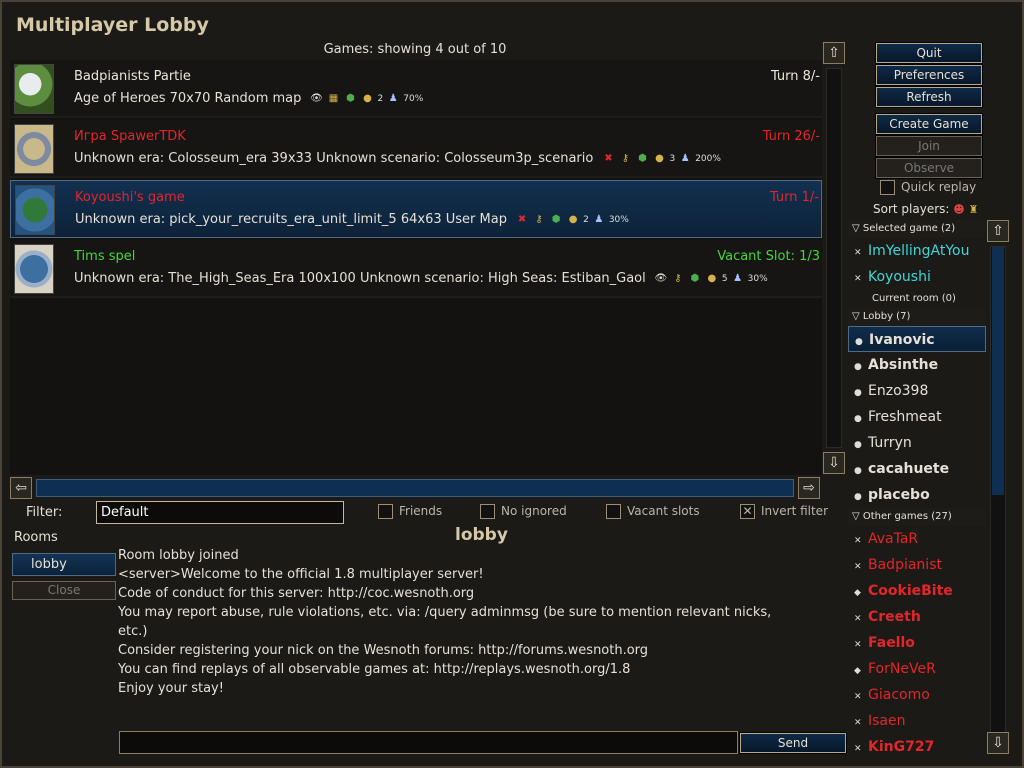 This screenshot has height=768, width=1024. I want to click on player-item: ✕ Giacomo, so click(917, 695).